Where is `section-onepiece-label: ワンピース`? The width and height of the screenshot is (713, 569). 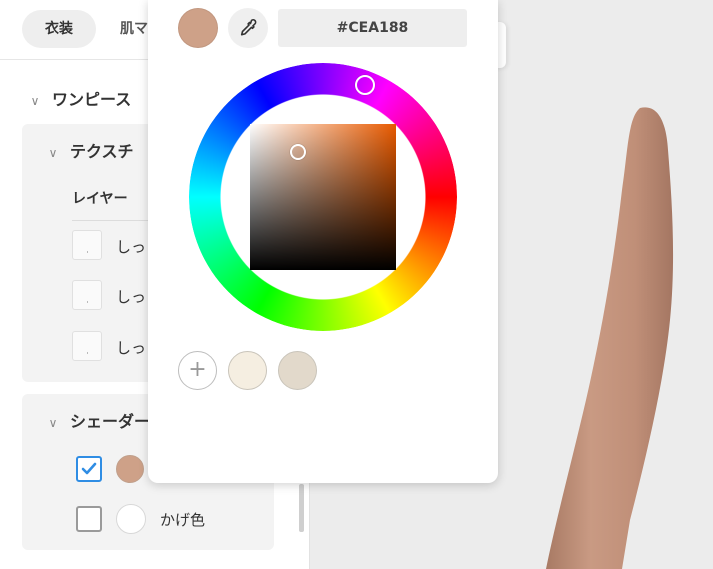 section-onepiece-label: ワンピース is located at coordinates (92, 99).